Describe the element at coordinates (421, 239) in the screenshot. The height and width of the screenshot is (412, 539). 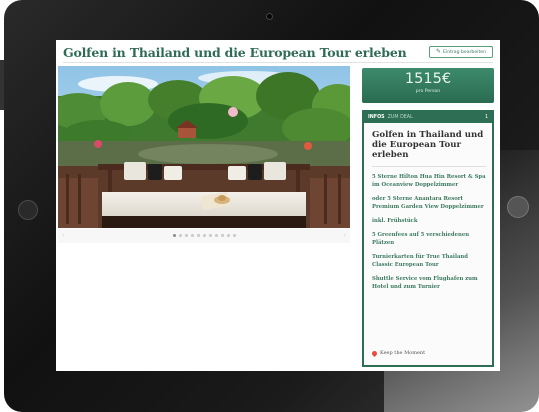
I see `feature-item: 5 Greenfees auf 5 verschiedenen Plätzen` at that location.